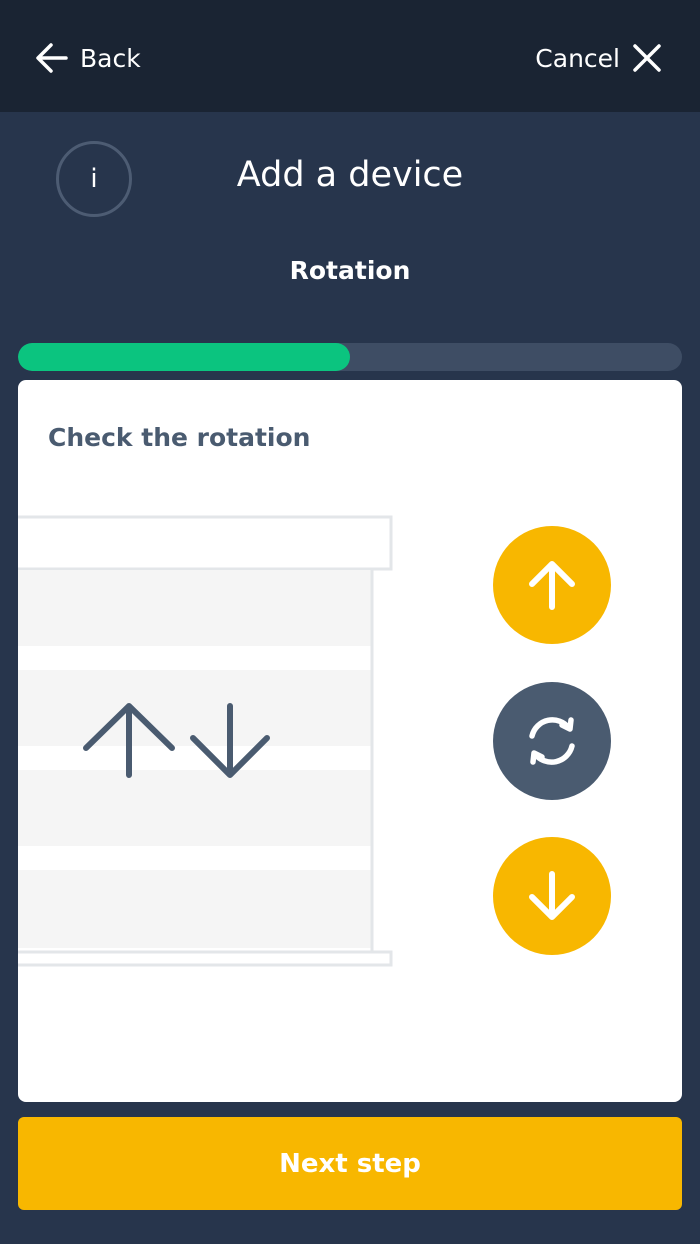 The image size is (700, 1244). What do you see at coordinates (350, 1163) in the screenshot?
I see `next-step-button: Next step` at bounding box center [350, 1163].